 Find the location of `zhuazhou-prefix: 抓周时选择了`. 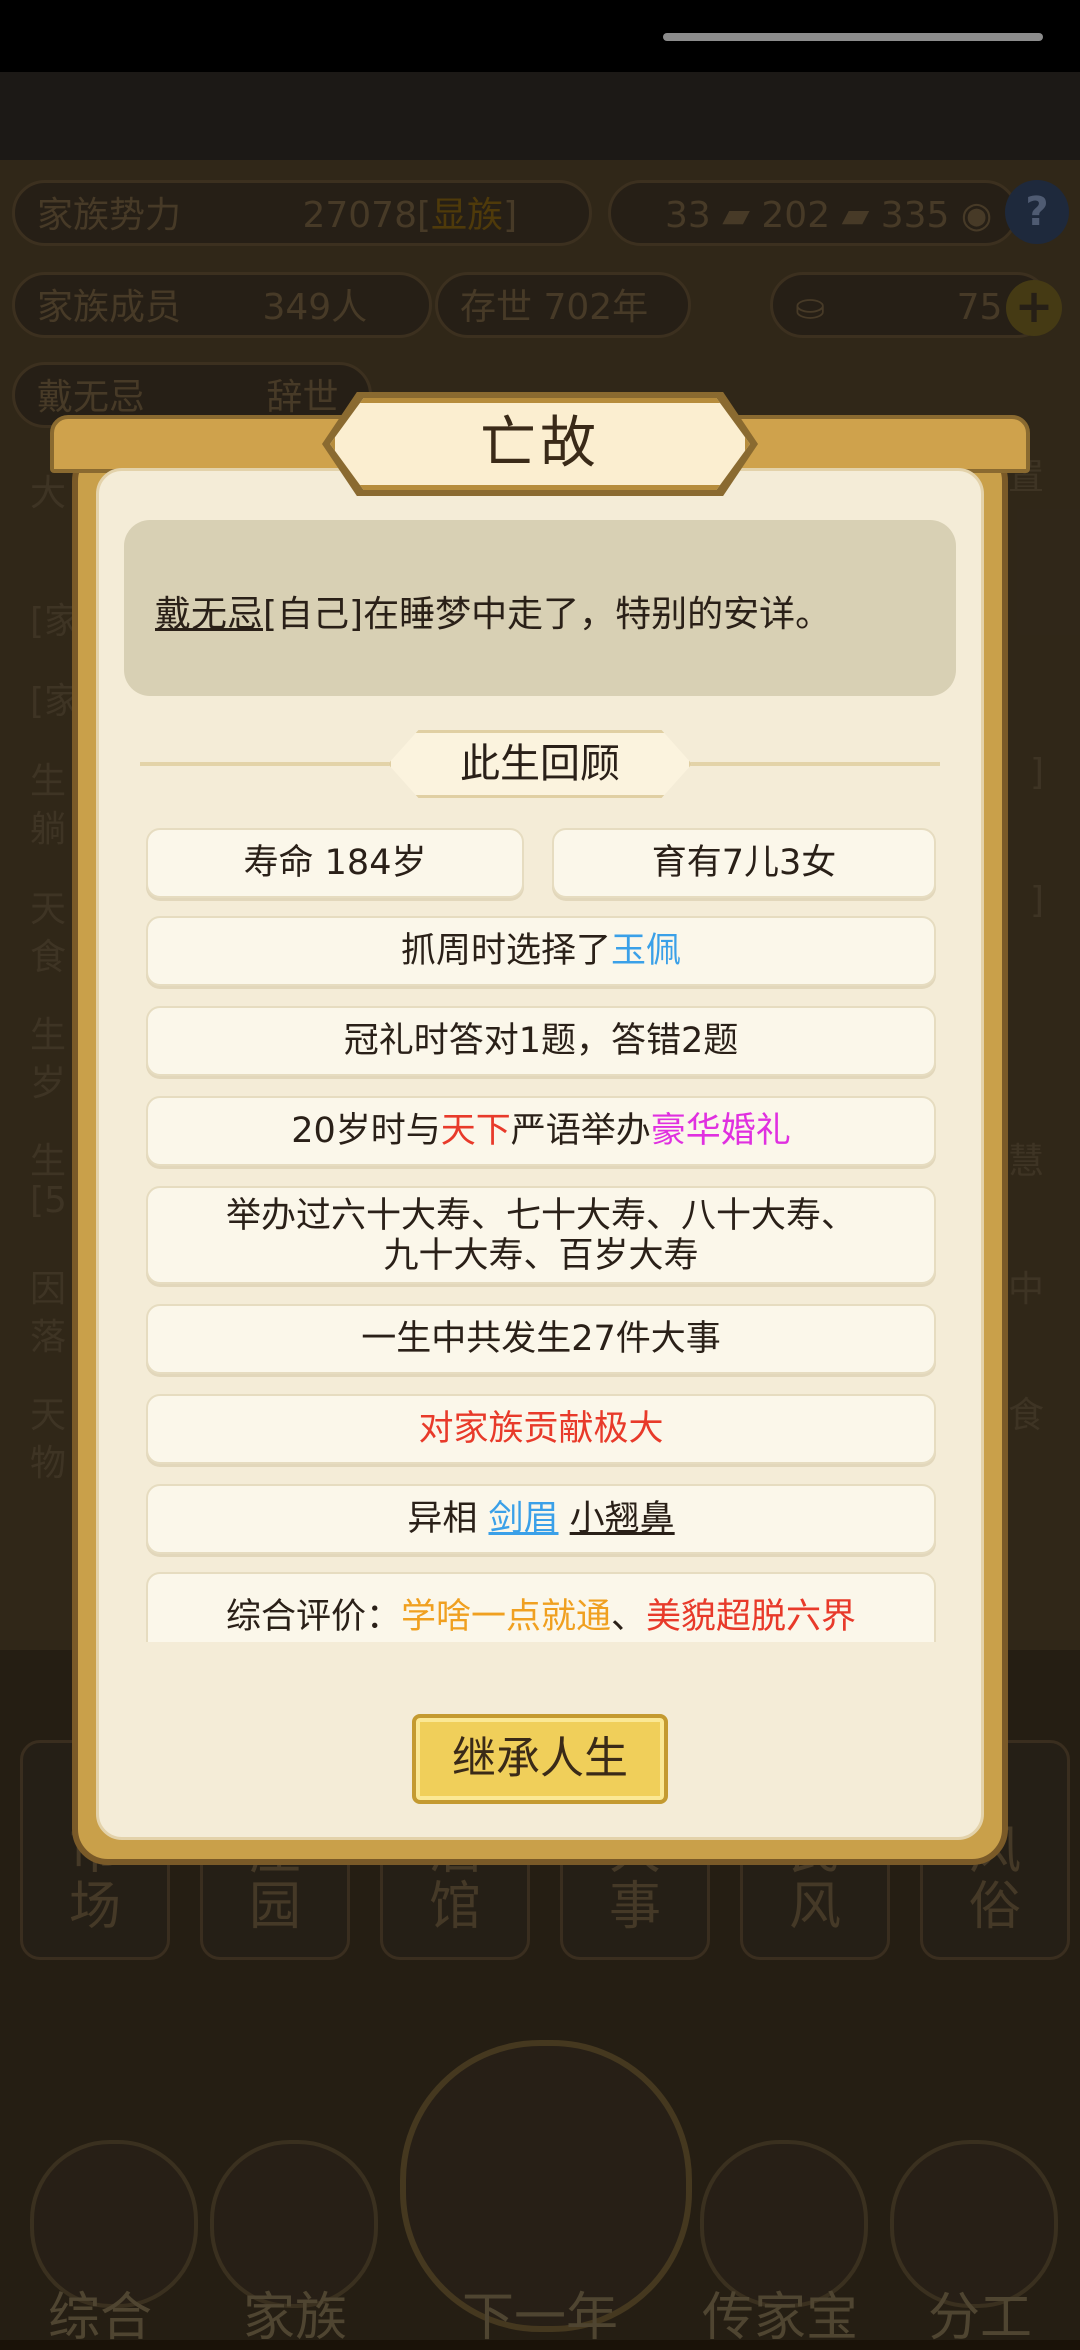

zhuazhou-prefix: 抓周时选择了 is located at coordinates (505, 951).